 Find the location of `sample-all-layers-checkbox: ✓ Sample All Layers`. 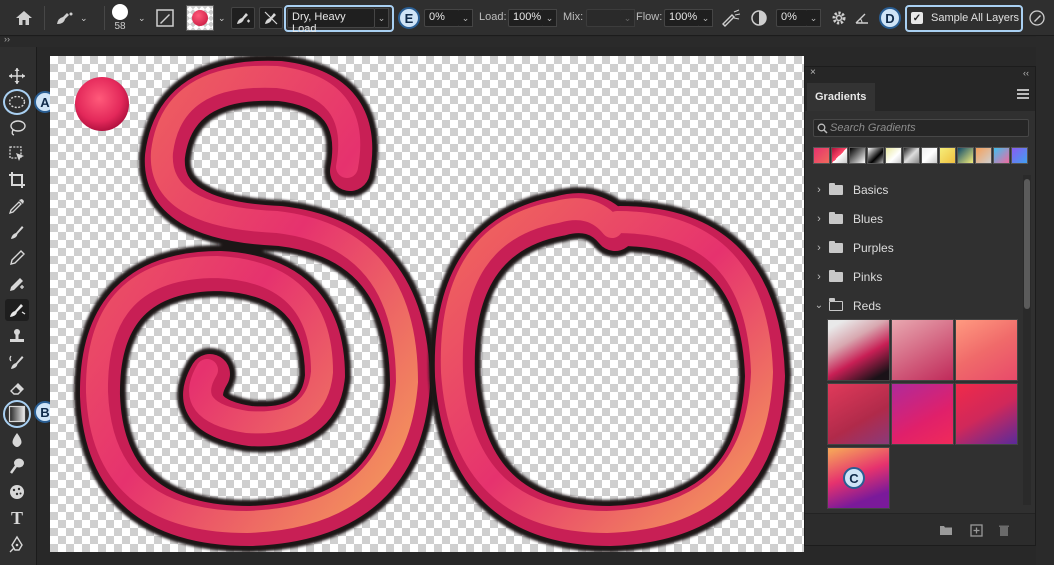

sample-all-layers-checkbox: ✓ Sample All Layers is located at coordinates (965, 18).